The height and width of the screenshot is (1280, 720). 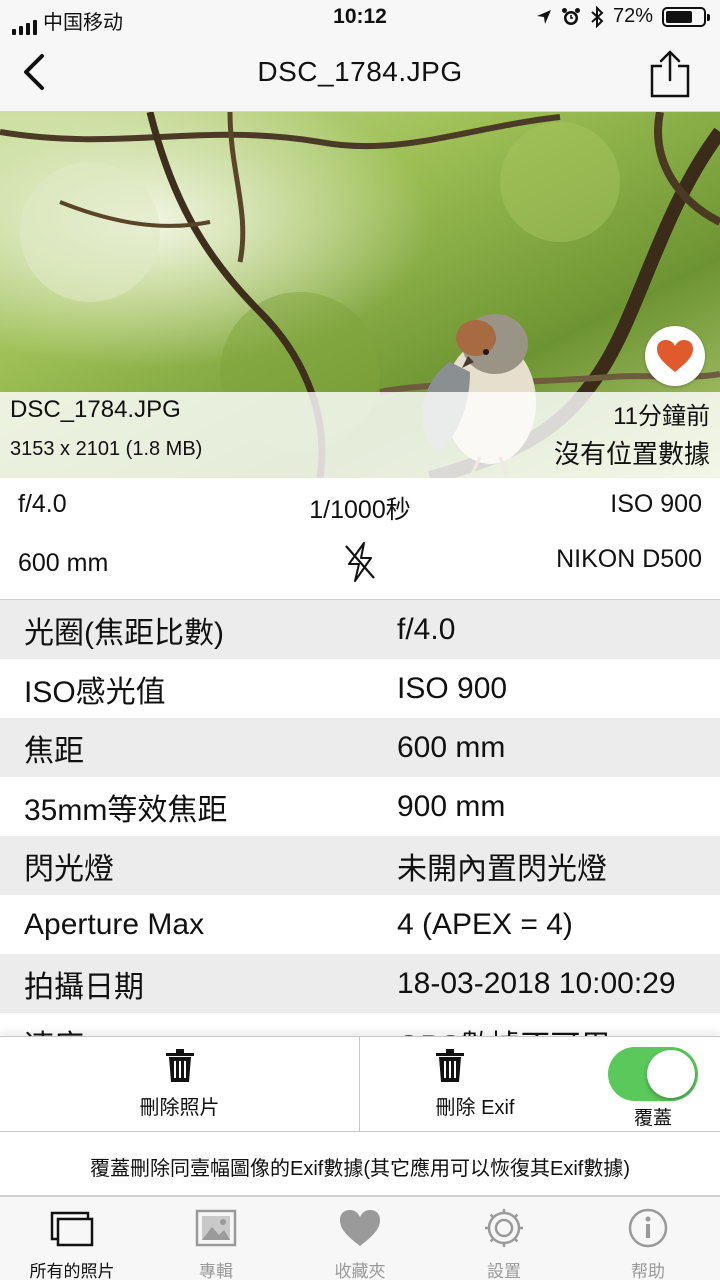 I want to click on tab-favorites: 收藏夾, so click(x=360, y=1238).